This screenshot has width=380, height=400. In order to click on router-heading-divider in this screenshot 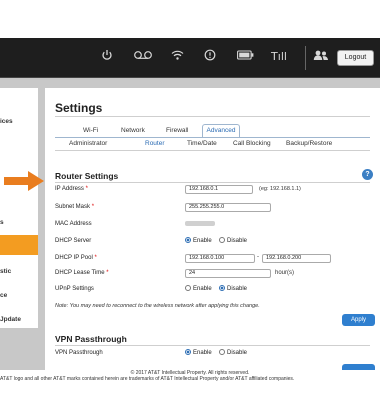, I will do `click(212, 182)`.